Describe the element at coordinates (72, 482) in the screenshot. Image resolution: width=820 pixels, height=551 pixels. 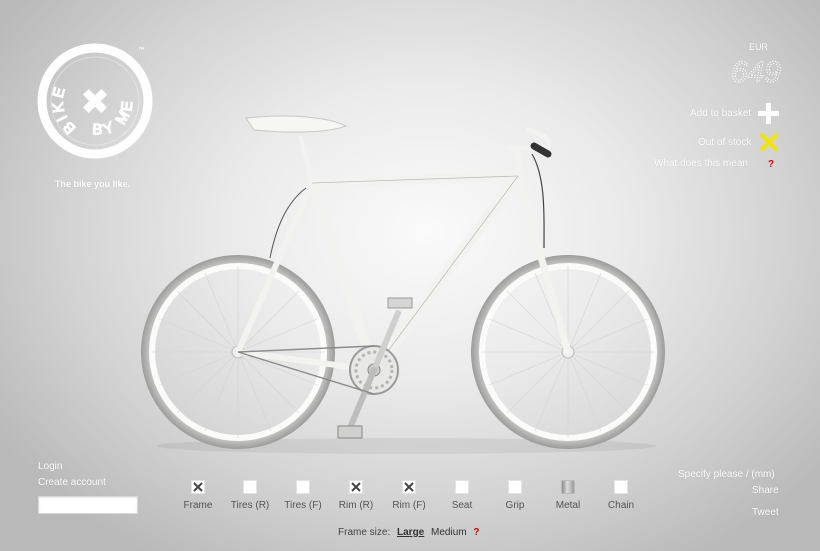
I see `create-account-link: Create account` at that location.